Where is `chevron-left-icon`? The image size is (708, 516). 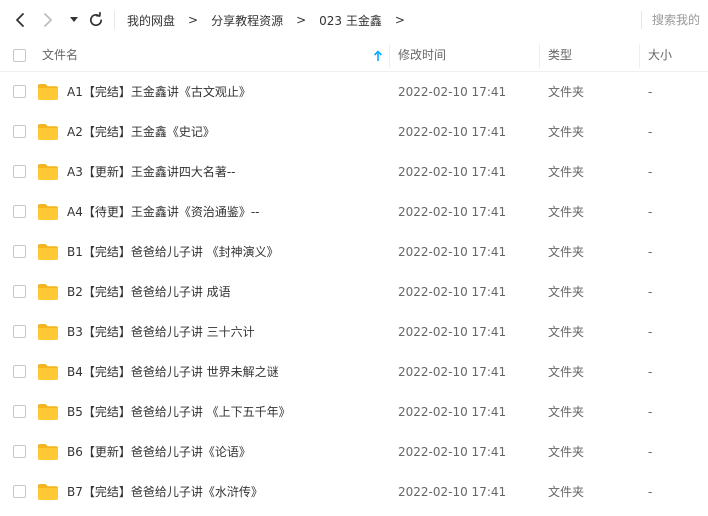 chevron-left-icon is located at coordinates (20, 20).